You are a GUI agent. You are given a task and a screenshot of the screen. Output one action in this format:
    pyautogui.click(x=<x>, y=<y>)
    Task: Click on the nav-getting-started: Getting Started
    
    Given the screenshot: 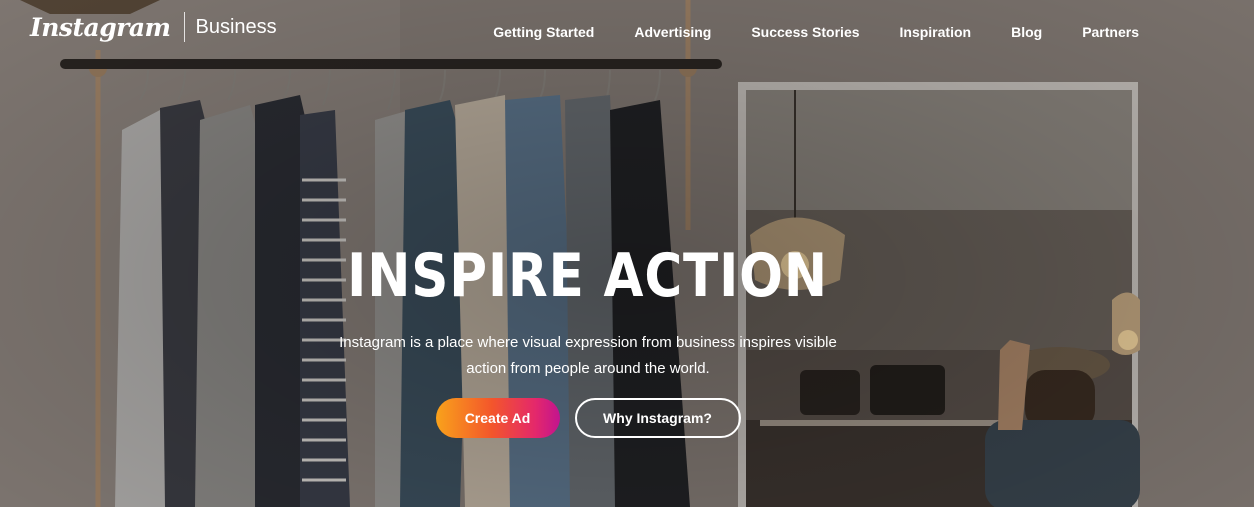 What is the action you would take?
    pyautogui.click(x=543, y=32)
    